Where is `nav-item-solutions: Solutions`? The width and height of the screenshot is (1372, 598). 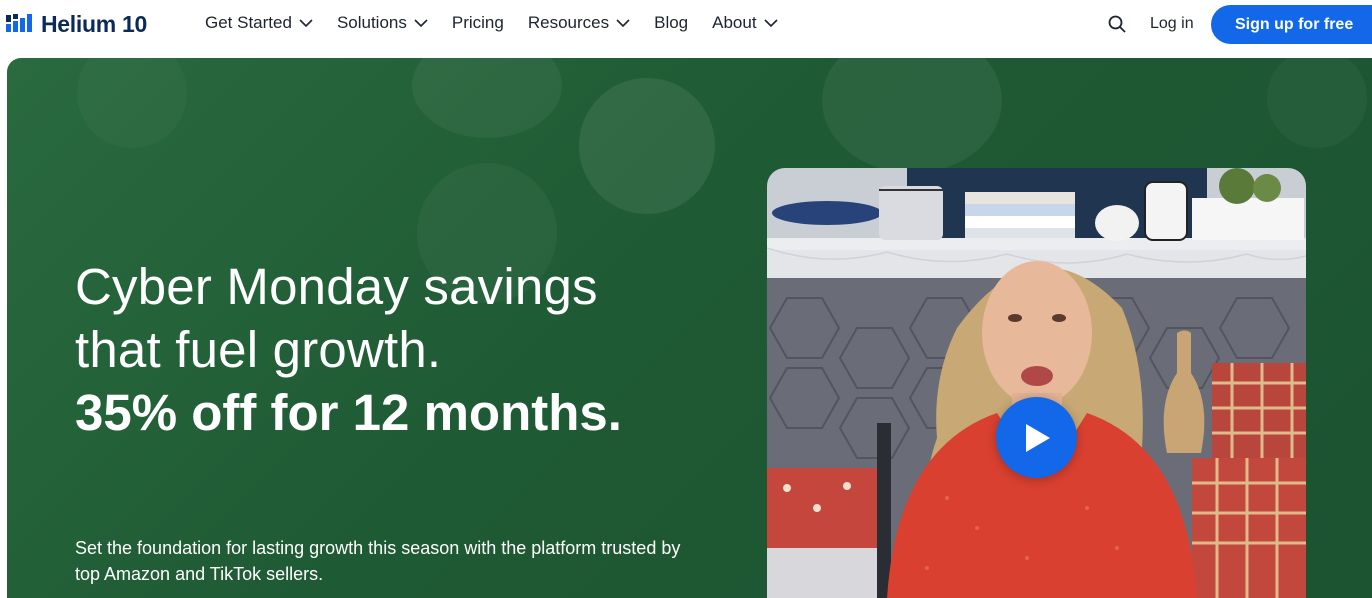 nav-item-solutions: Solutions is located at coordinates (382, 23).